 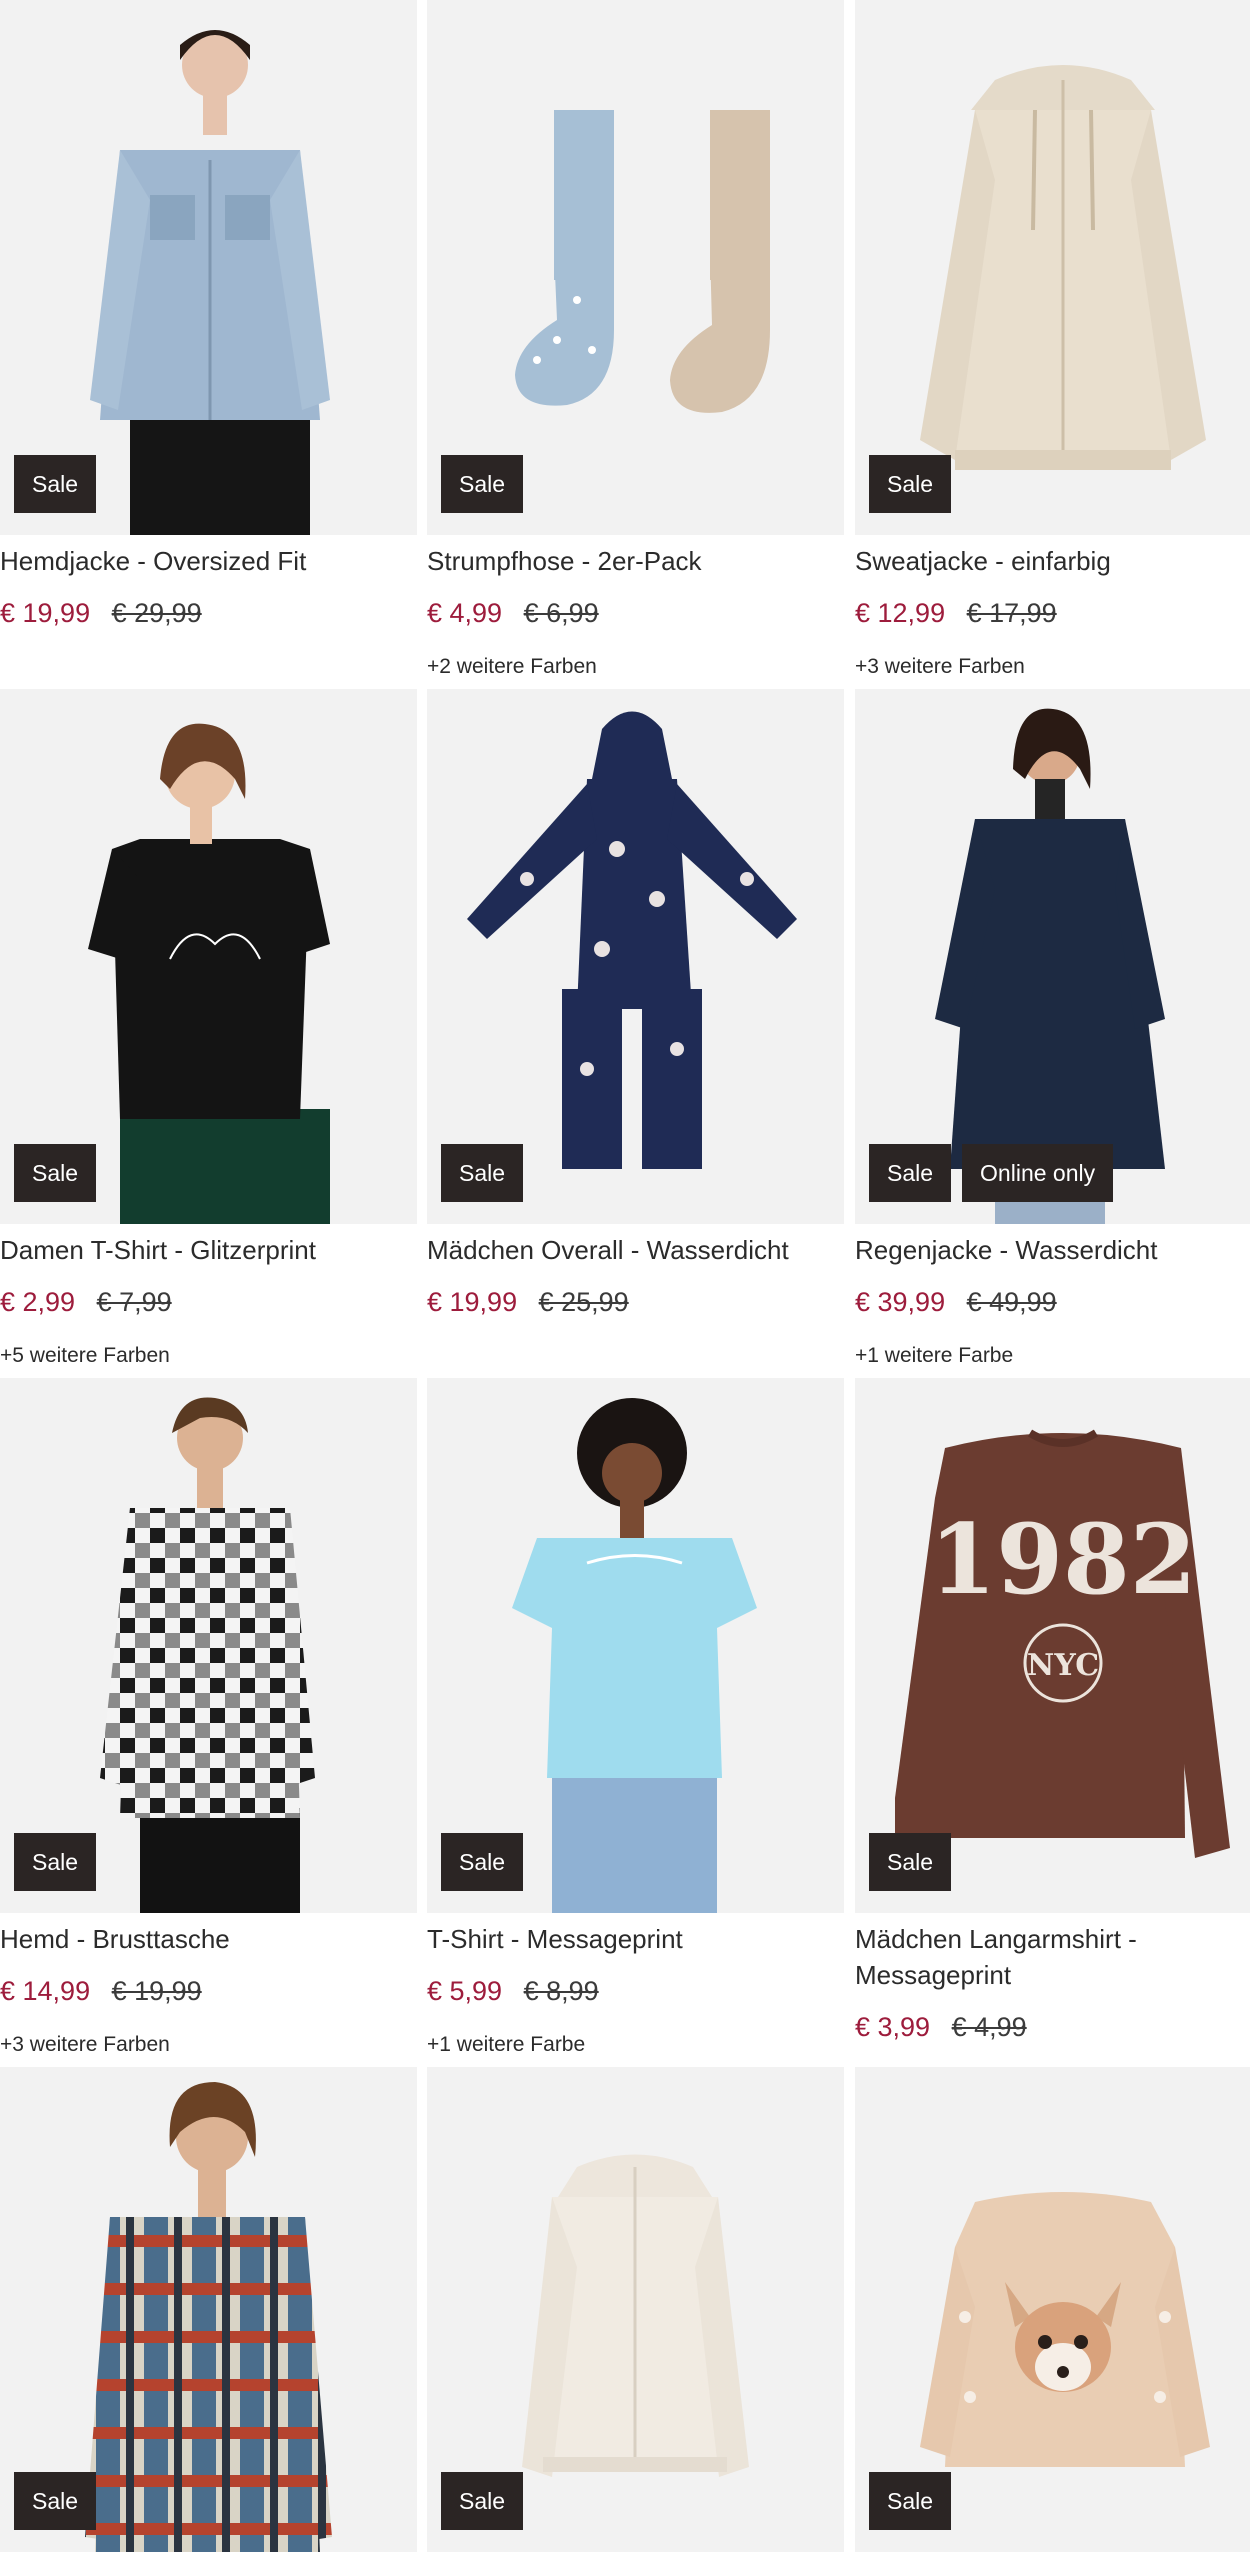 What do you see at coordinates (208, 267) in the screenshot?
I see `product-image-denim-jacket: Sale` at bounding box center [208, 267].